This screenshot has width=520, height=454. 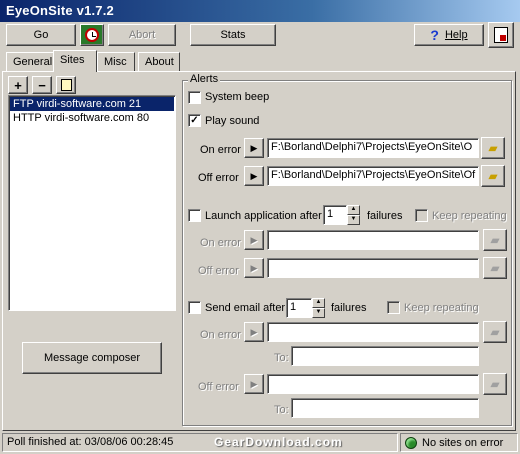 I want to click on email-off-error-play-button: ▶, so click(x=254, y=384).